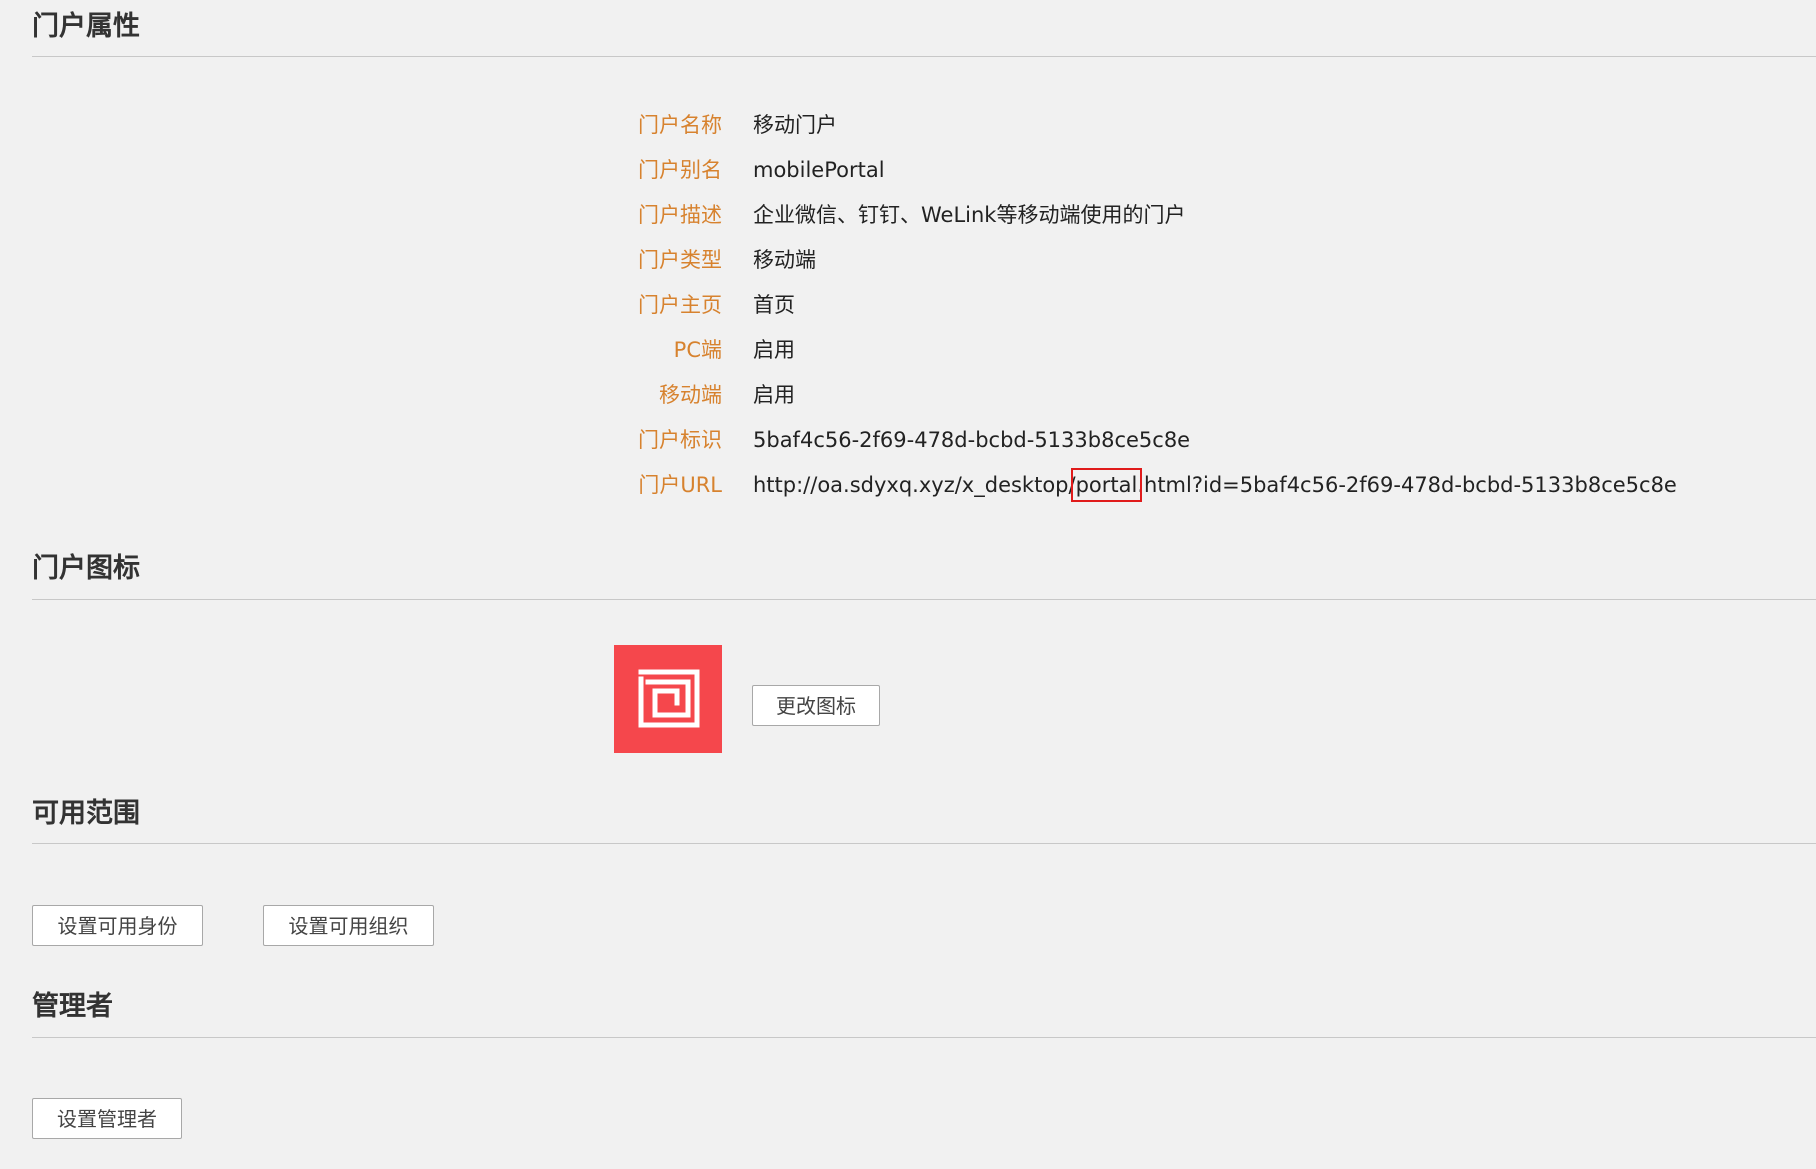 Image resolution: width=1816 pixels, height=1169 pixels. I want to click on section-title-properties: 门户属性, so click(86, 26).